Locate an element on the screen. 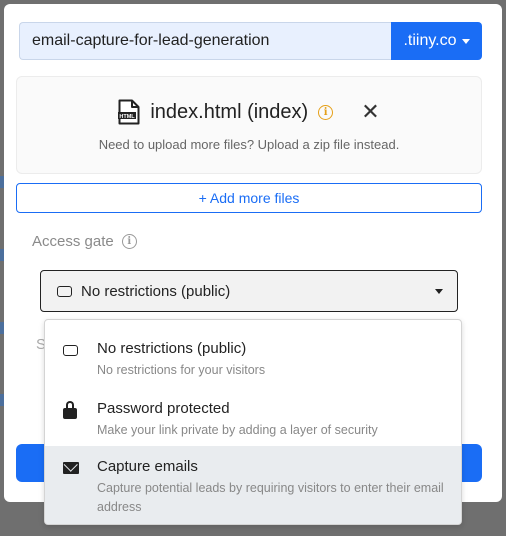  domain-dropdown-button: .tiiny.co is located at coordinates (436, 41).